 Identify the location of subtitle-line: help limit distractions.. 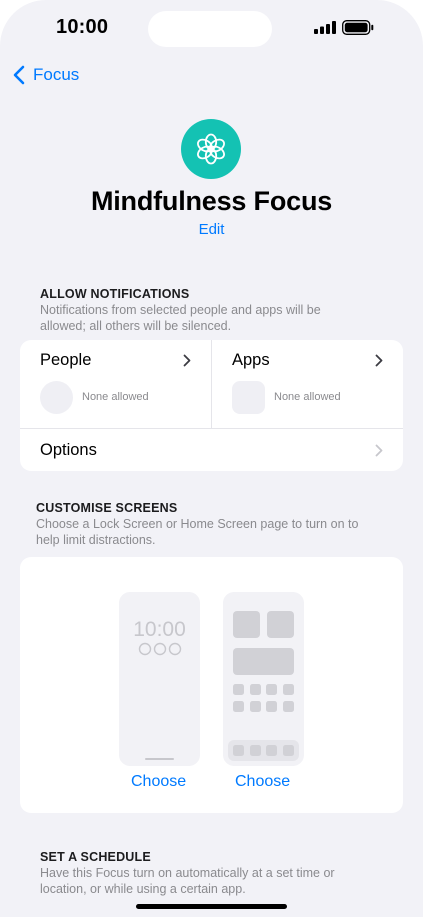
(96, 539).